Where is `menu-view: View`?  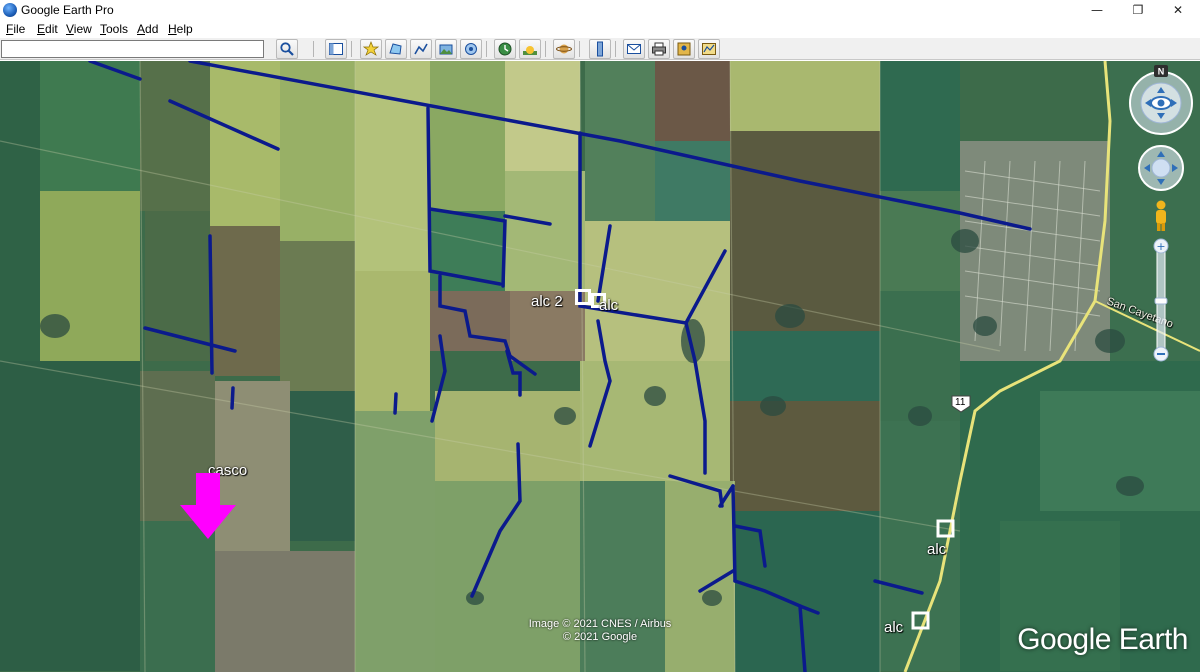 menu-view: View is located at coordinates (79, 29).